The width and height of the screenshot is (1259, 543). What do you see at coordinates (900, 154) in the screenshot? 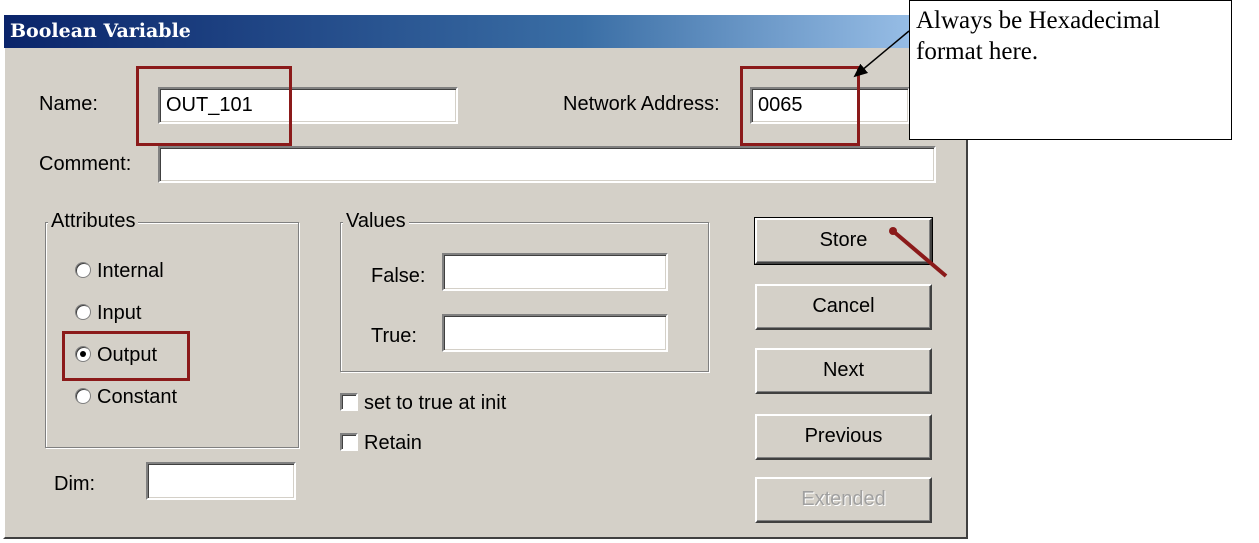
I see `annotation-arrows` at bounding box center [900, 154].